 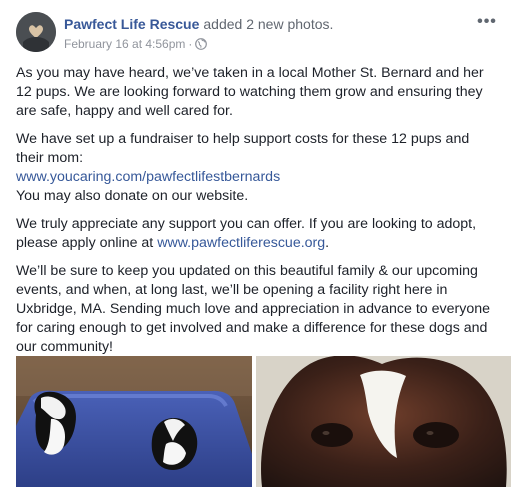 What do you see at coordinates (383, 421) in the screenshot?
I see `photo-puppy-closeup` at bounding box center [383, 421].